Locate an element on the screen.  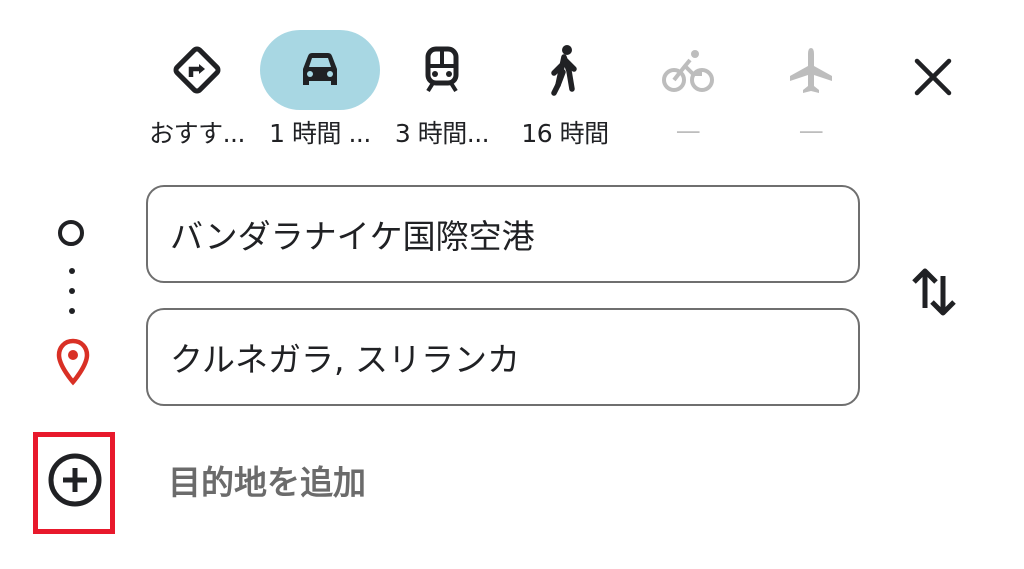
origin-input: バンダラナイケ国際空港 is located at coordinates (503, 234).